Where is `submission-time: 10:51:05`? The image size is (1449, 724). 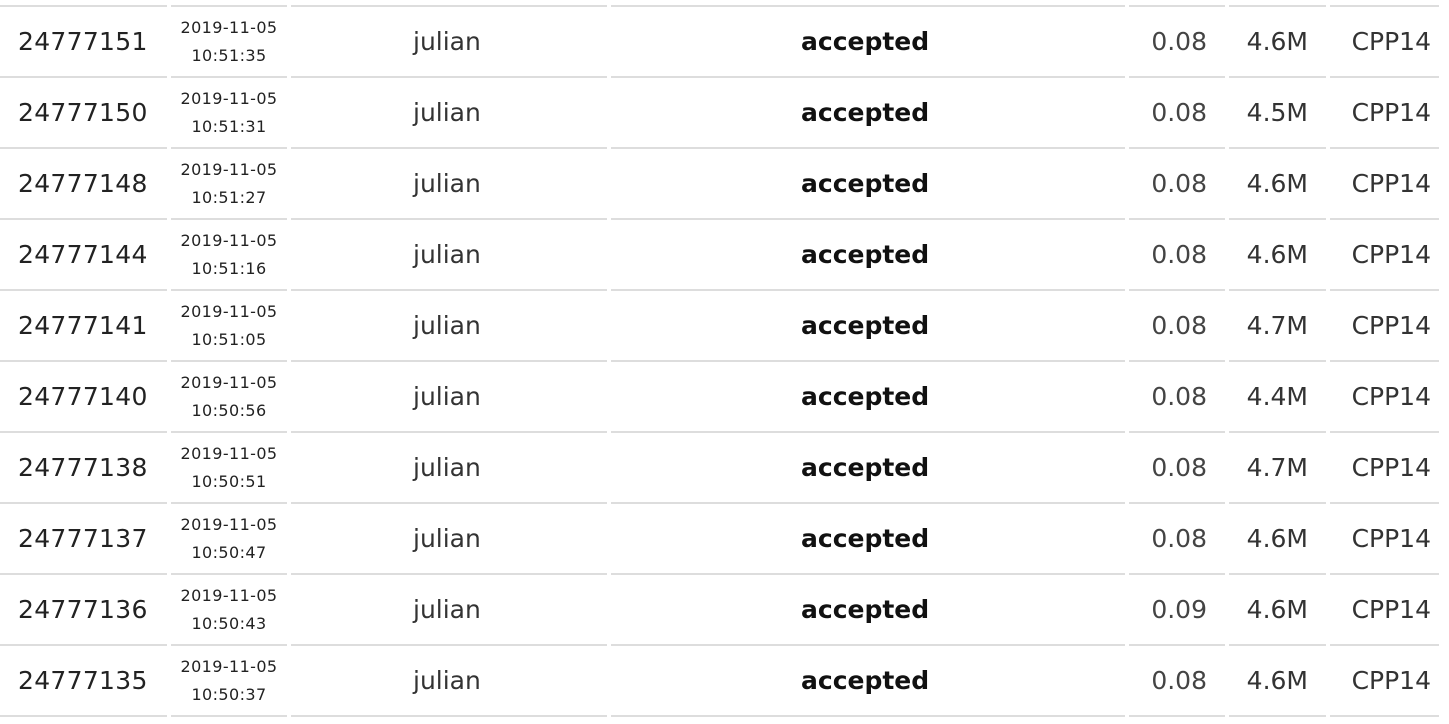 submission-time: 10:51:05 is located at coordinates (229, 339).